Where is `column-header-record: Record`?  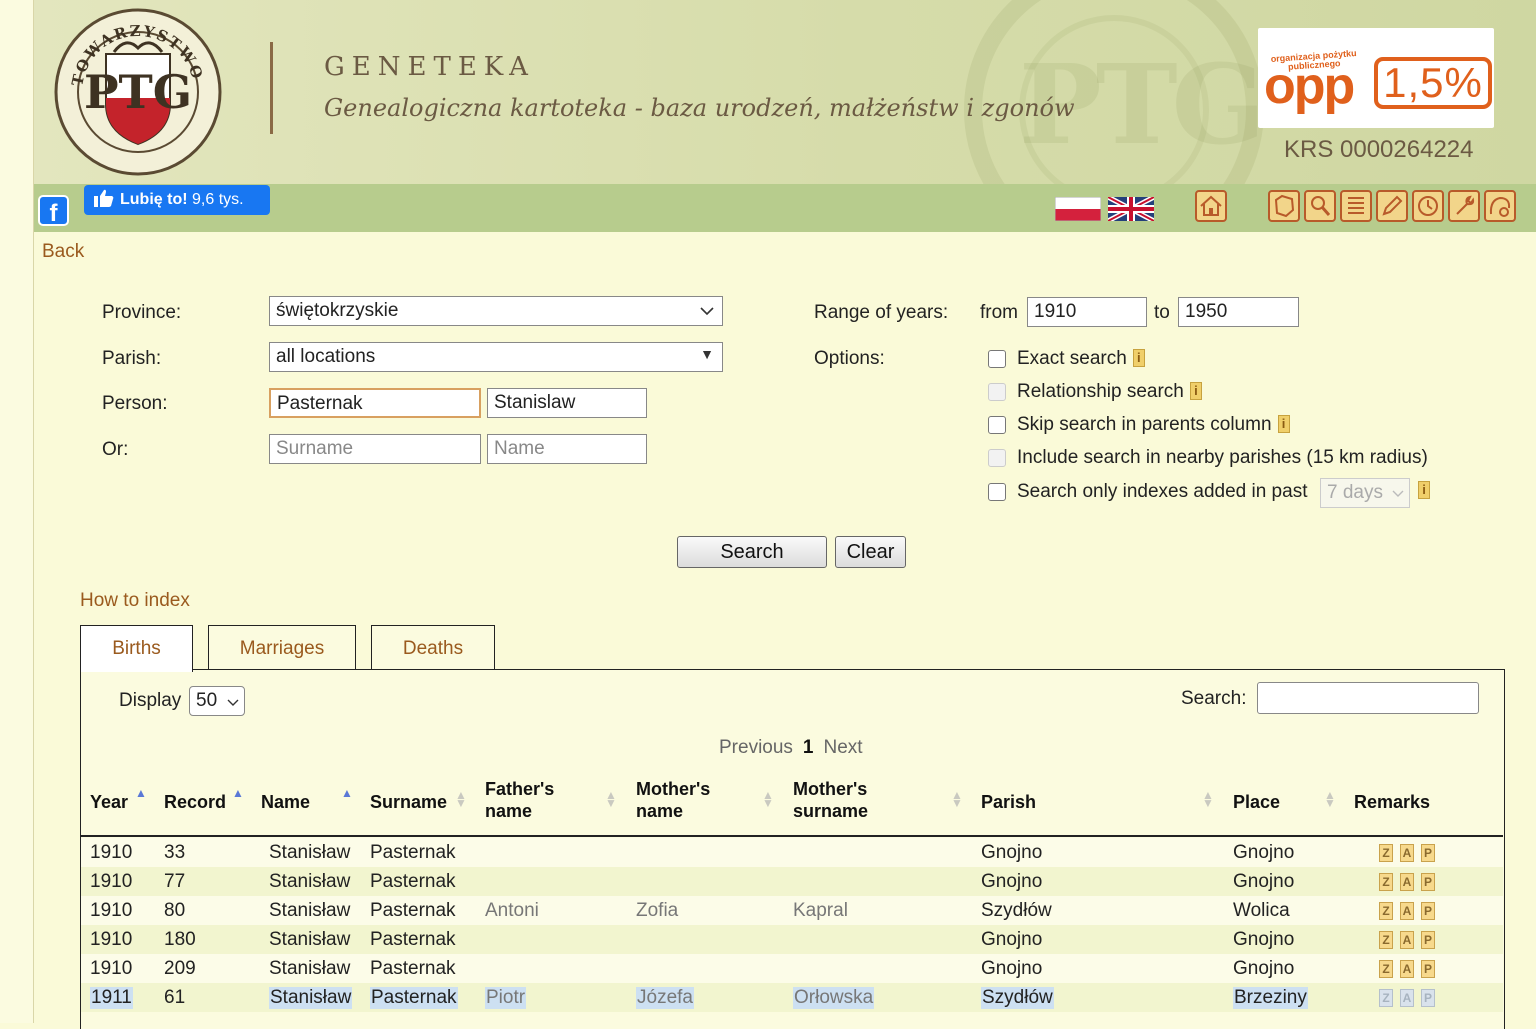 column-header-record: Record is located at coordinates (195, 802).